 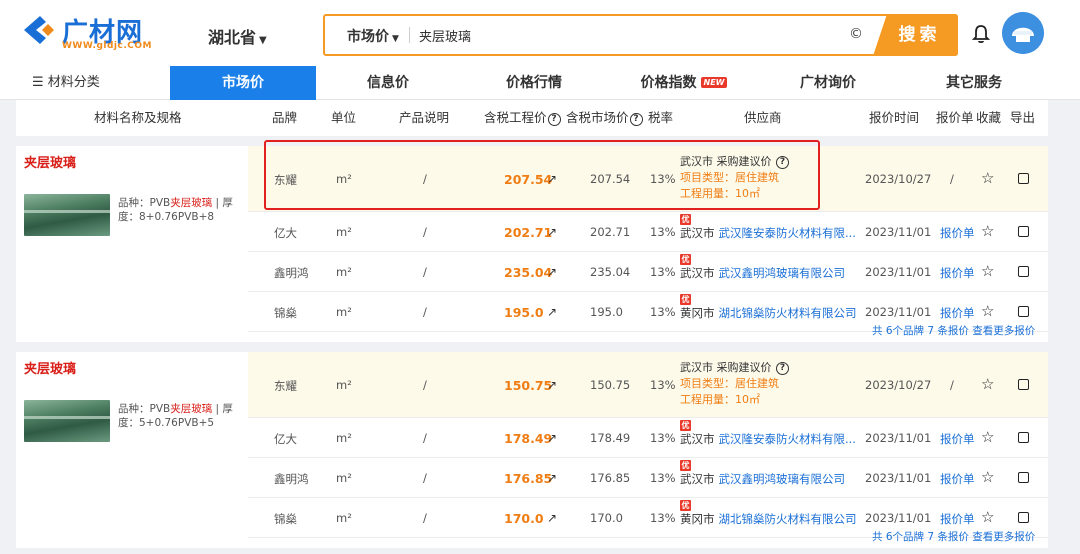 I want to click on logo: 广材网 WWW.gldjc.COM, so click(x=87, y=34).